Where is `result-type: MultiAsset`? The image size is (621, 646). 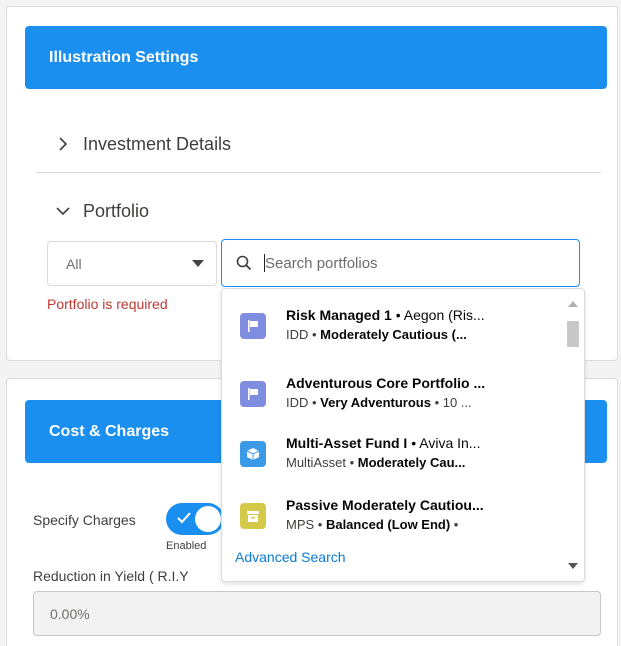
result-type: MultiAsset is located at coordinates (316, 462).